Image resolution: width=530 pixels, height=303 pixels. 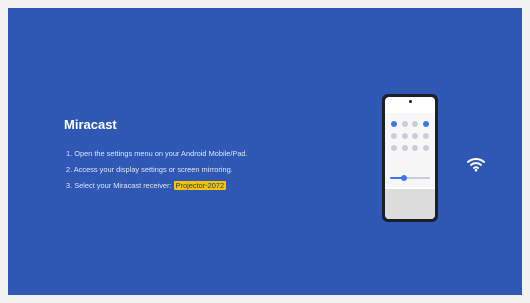 What do you see at coordinates (410, 178) in the screenshot?
I see `brightness-slider` at bounding box center [410, 178].